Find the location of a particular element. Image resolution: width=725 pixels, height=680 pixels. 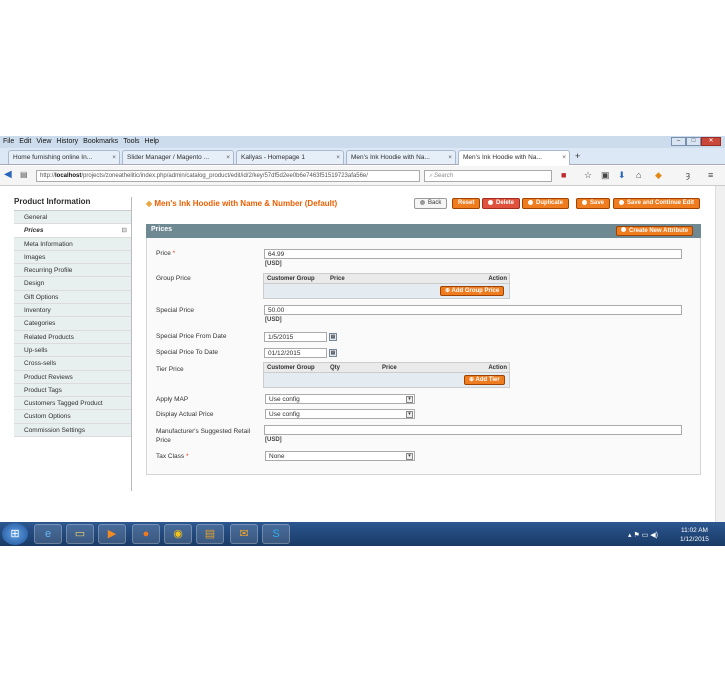

sidebar-item-related-products: Related Products is located at coordinates (72, 337).